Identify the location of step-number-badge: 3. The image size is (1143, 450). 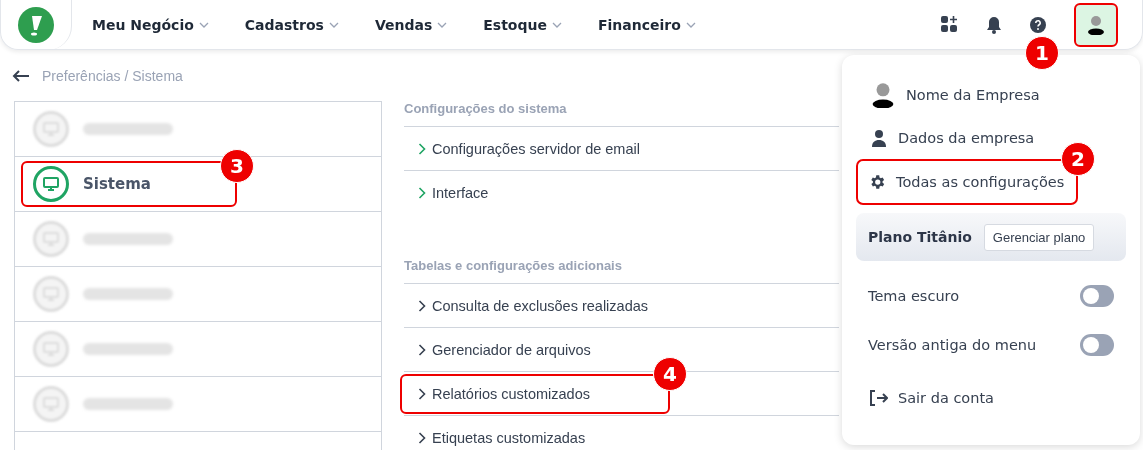
(237, 166).